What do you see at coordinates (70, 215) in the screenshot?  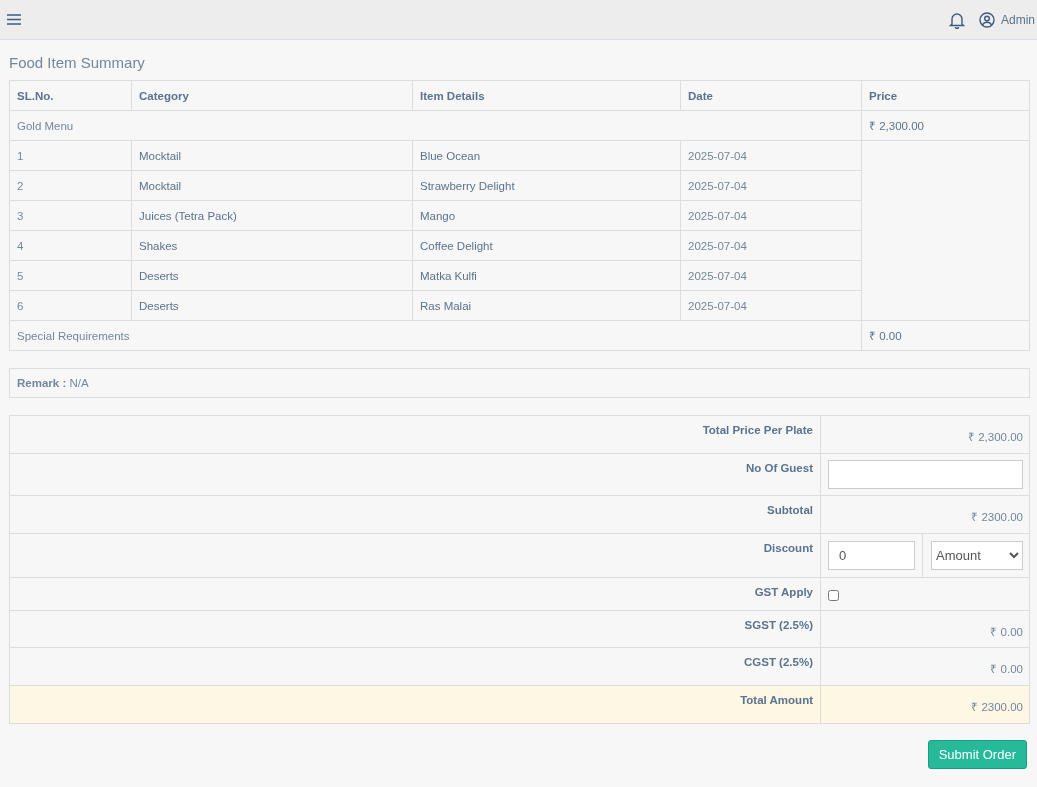 I see `table-cell: 3` at bounding box center [70, 215].